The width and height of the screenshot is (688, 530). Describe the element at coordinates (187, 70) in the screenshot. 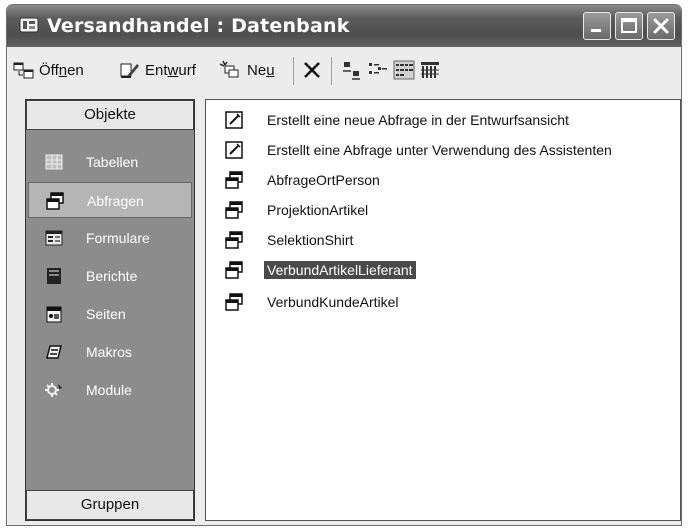

I see `design-label-post: urf` at that location.